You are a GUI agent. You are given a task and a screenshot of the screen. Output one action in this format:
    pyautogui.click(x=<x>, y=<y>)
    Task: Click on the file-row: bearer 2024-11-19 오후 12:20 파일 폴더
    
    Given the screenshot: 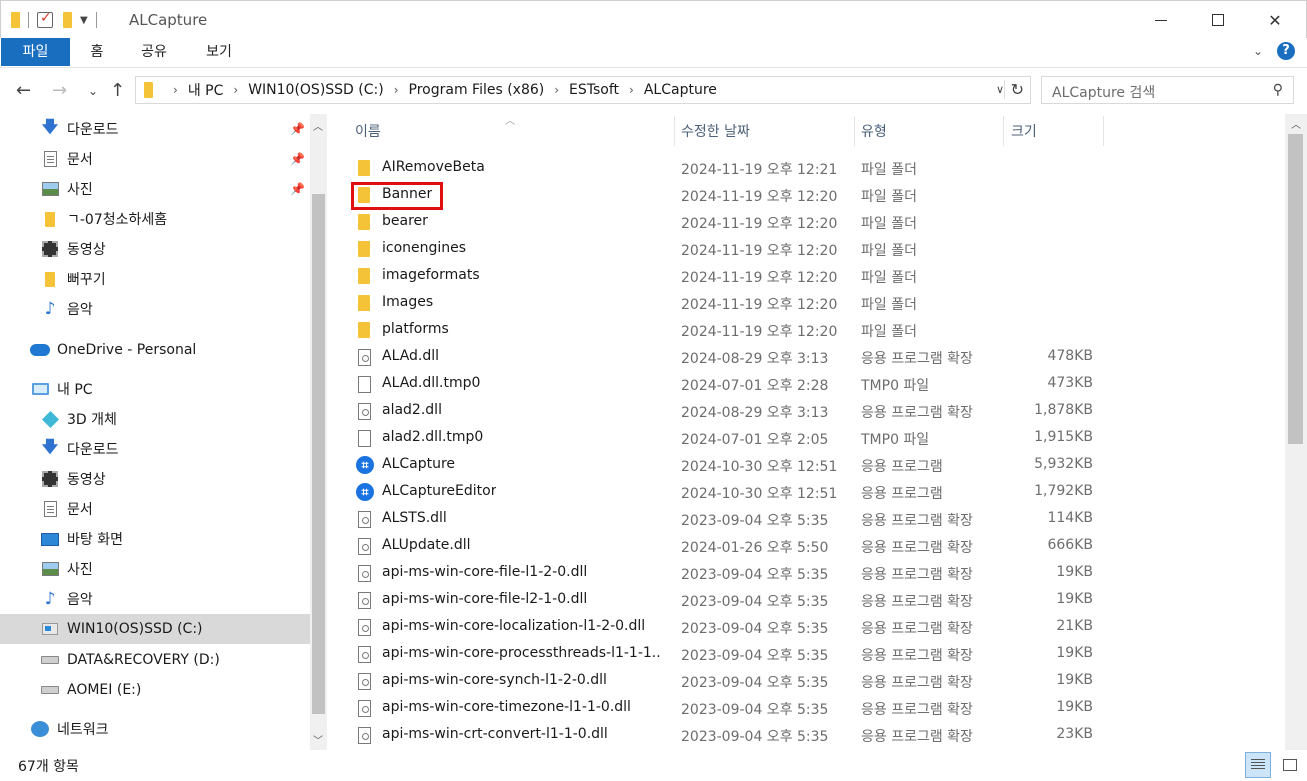 What is the action you would take?
    pyautogui.click(x=806, y=222)
    